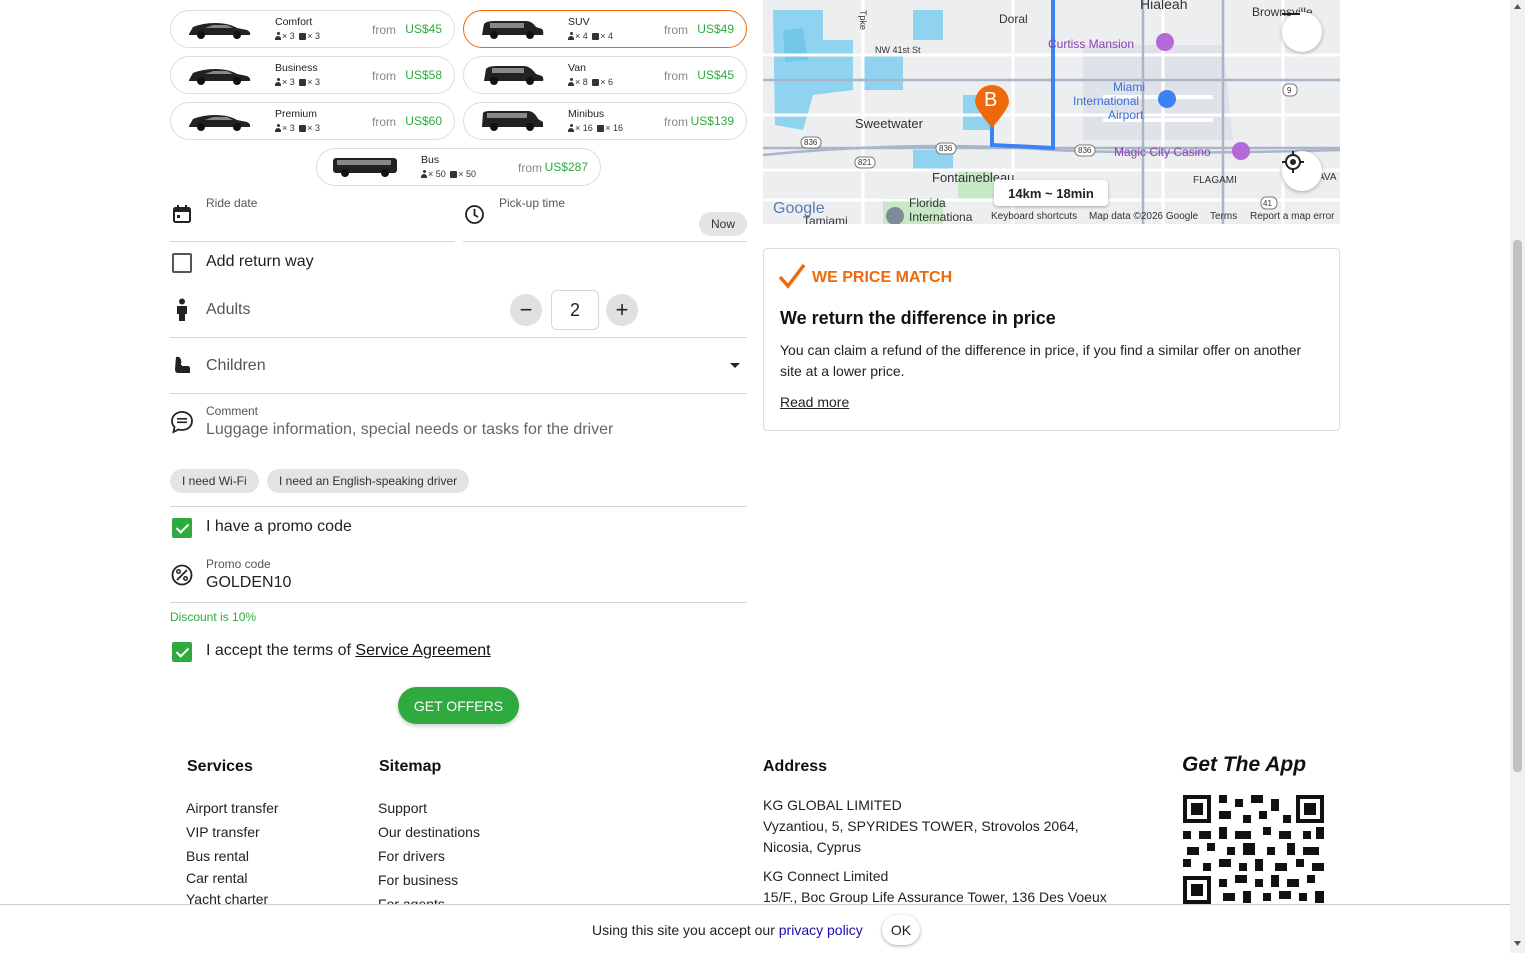 The width and height of the screenshot is (1525, 953). What do you see at coordinates (216, 878) in the screenshot?
I see `footer-link: Car rental` at bounding box center [216, 878].